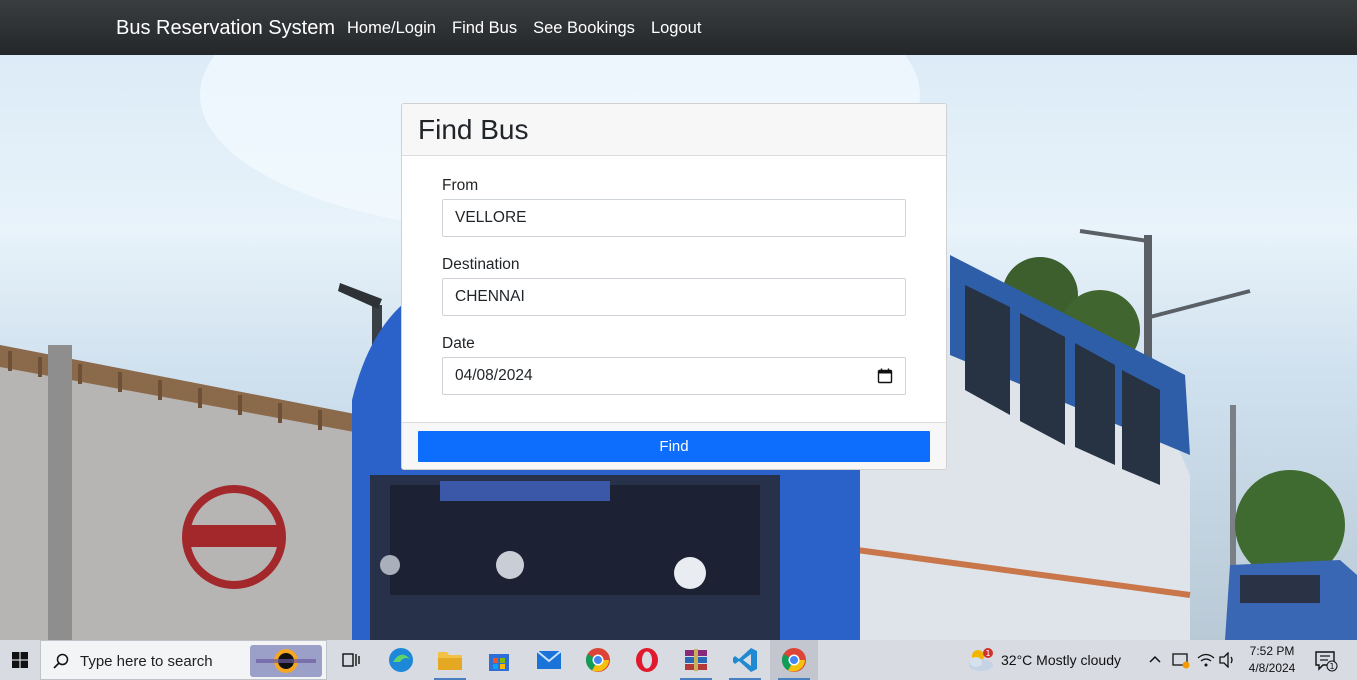 Image resolution: width=1357 pixels, height=680 pixels. I want to click on search-placeholder: Type here to search, so click(146, 661).